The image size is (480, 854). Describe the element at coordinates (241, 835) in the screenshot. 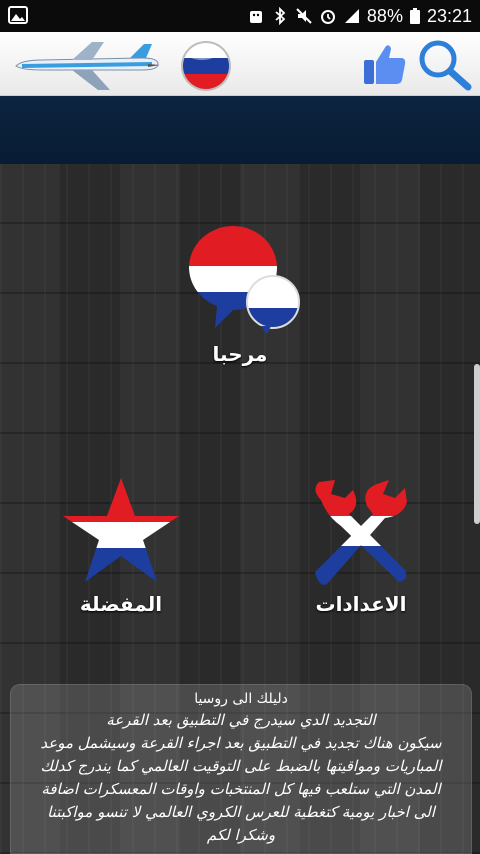

I see `info-line: وشكرا لكم` at that location.